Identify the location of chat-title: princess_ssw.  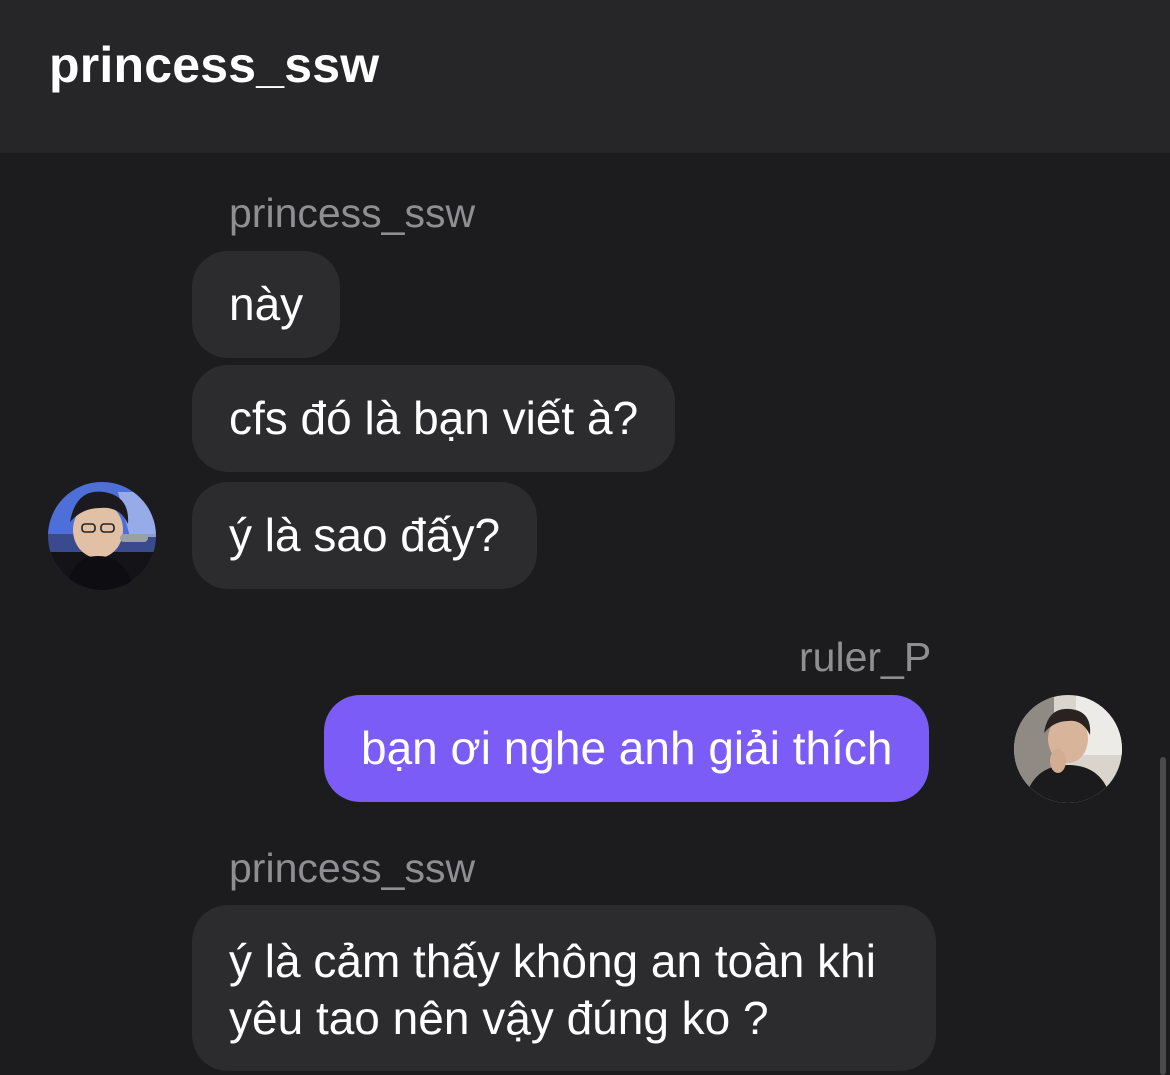
(214, 65).